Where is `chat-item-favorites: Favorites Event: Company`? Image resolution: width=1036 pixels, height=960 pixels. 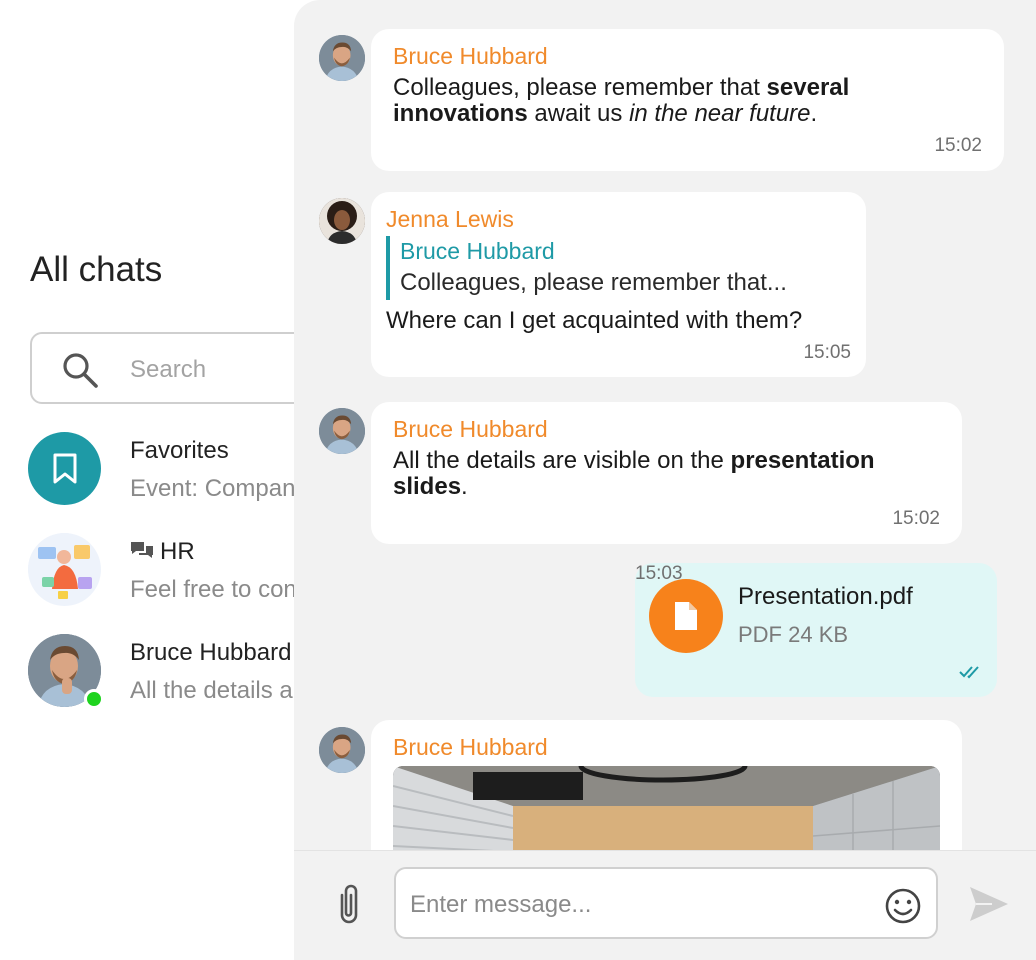
chat-item-favorites: Favorites Event: Company is located at coordinates (173, 470).